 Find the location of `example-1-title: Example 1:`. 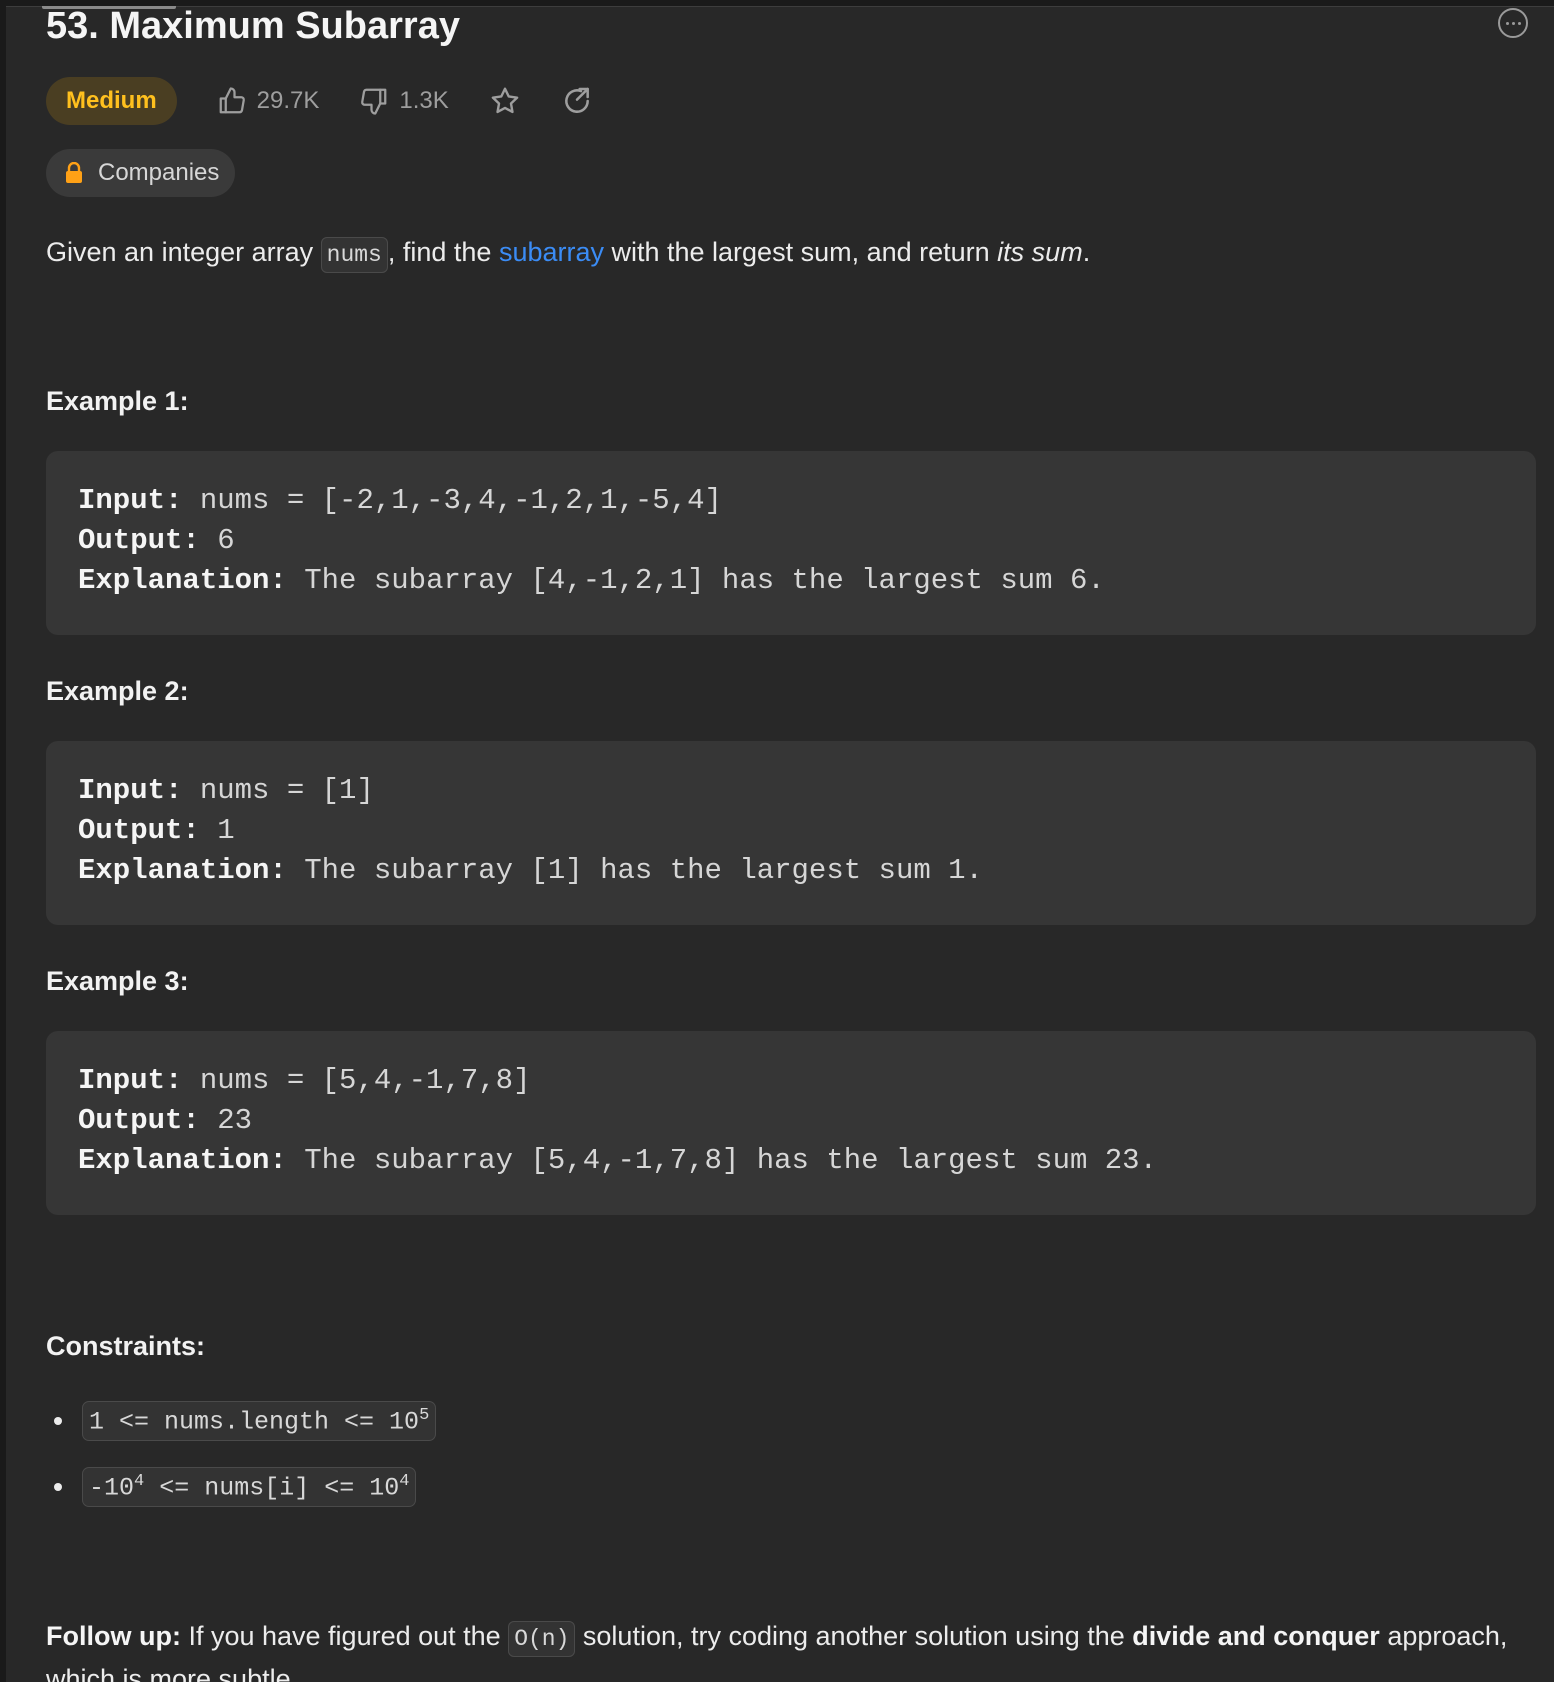

example-1-title: Example 1: is located at coordinates (117, 401).